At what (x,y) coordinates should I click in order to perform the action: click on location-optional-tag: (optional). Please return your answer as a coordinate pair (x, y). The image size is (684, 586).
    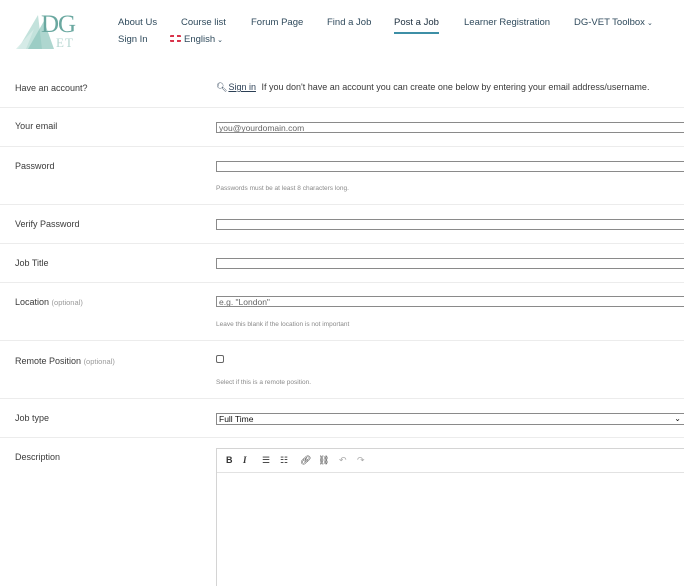
    Looking at the image, I should click on (67, 302).